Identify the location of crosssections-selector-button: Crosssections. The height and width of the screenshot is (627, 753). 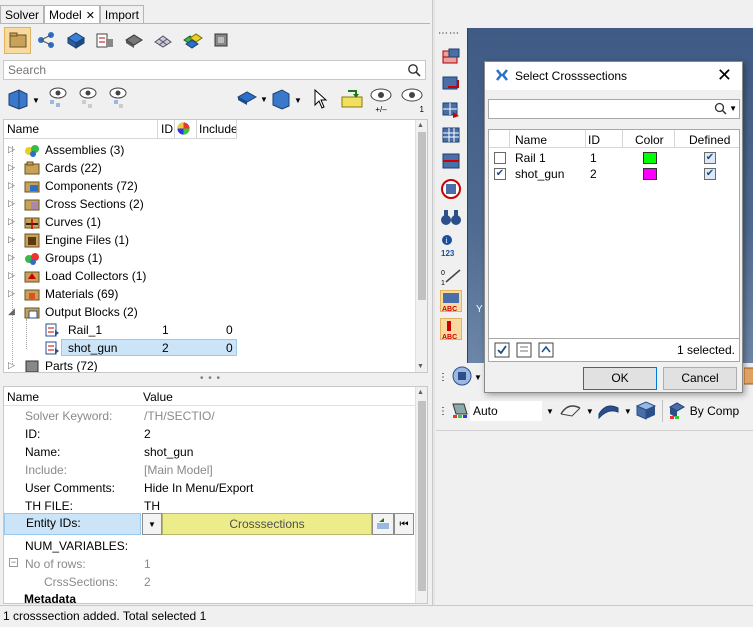
(267, 524).